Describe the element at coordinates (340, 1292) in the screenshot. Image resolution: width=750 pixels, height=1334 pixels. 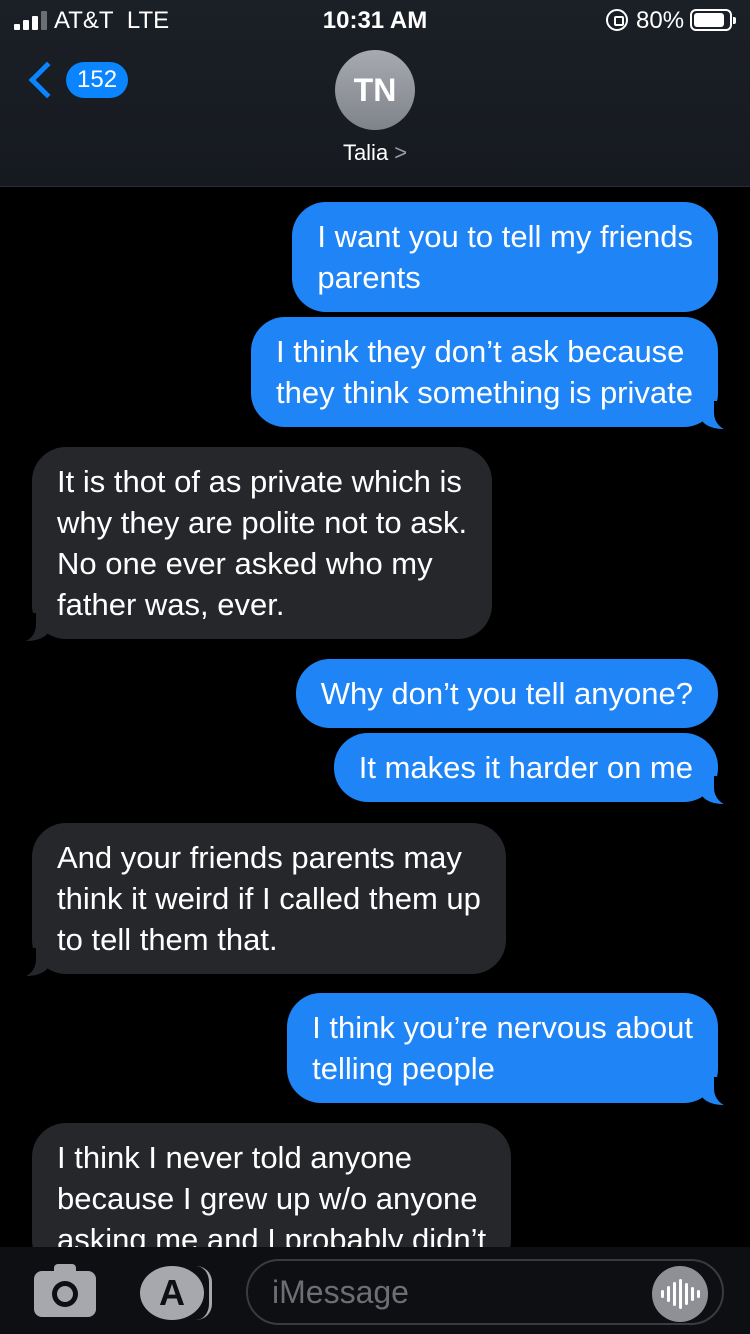
I see `imessage-placeholder: iMessage` at that location.